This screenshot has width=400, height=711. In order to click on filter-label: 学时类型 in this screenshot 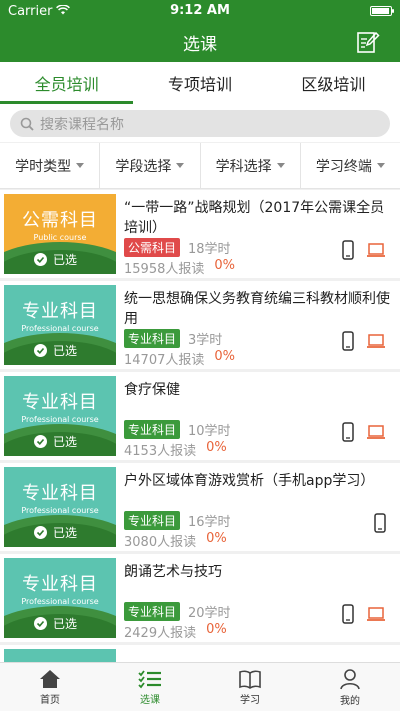, I will do `click(43, 166)`.